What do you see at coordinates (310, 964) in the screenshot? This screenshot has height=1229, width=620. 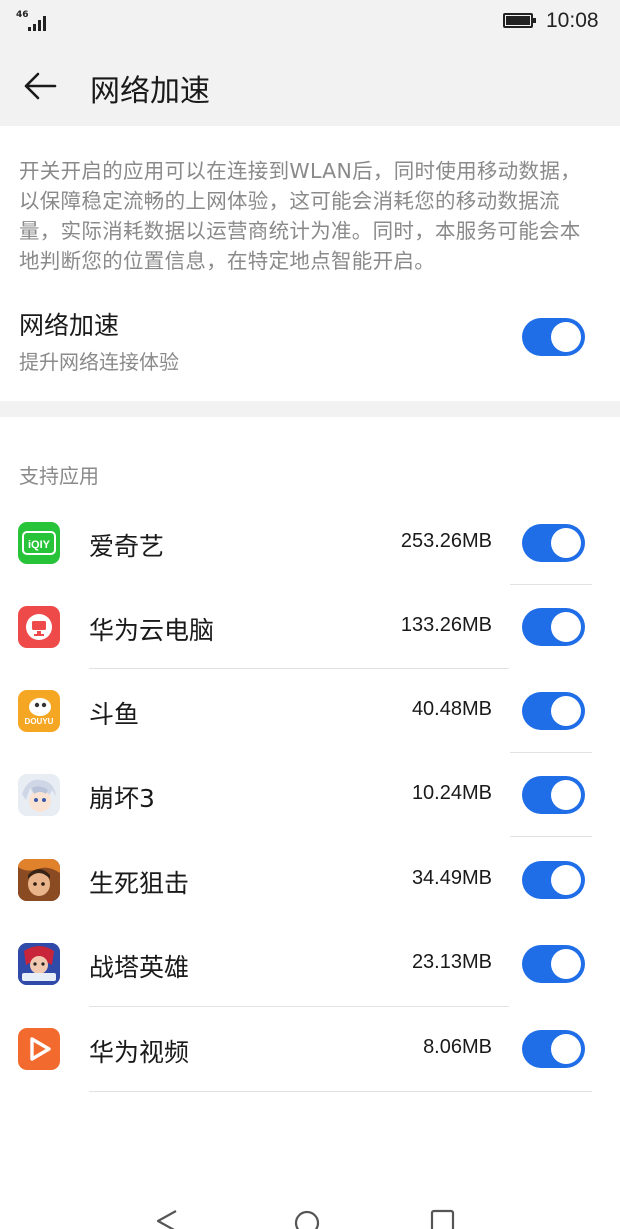 I see `app-row: 战塔英雄 23.13MB` at bounding box center [310, 964].